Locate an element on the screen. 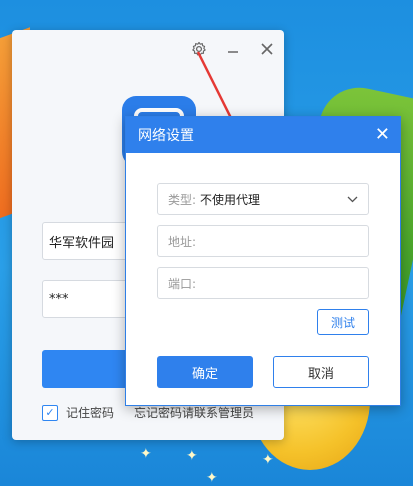 This screenshot has width=413, height=486. close-icon: ✕ is located at coordinates (382, 135).